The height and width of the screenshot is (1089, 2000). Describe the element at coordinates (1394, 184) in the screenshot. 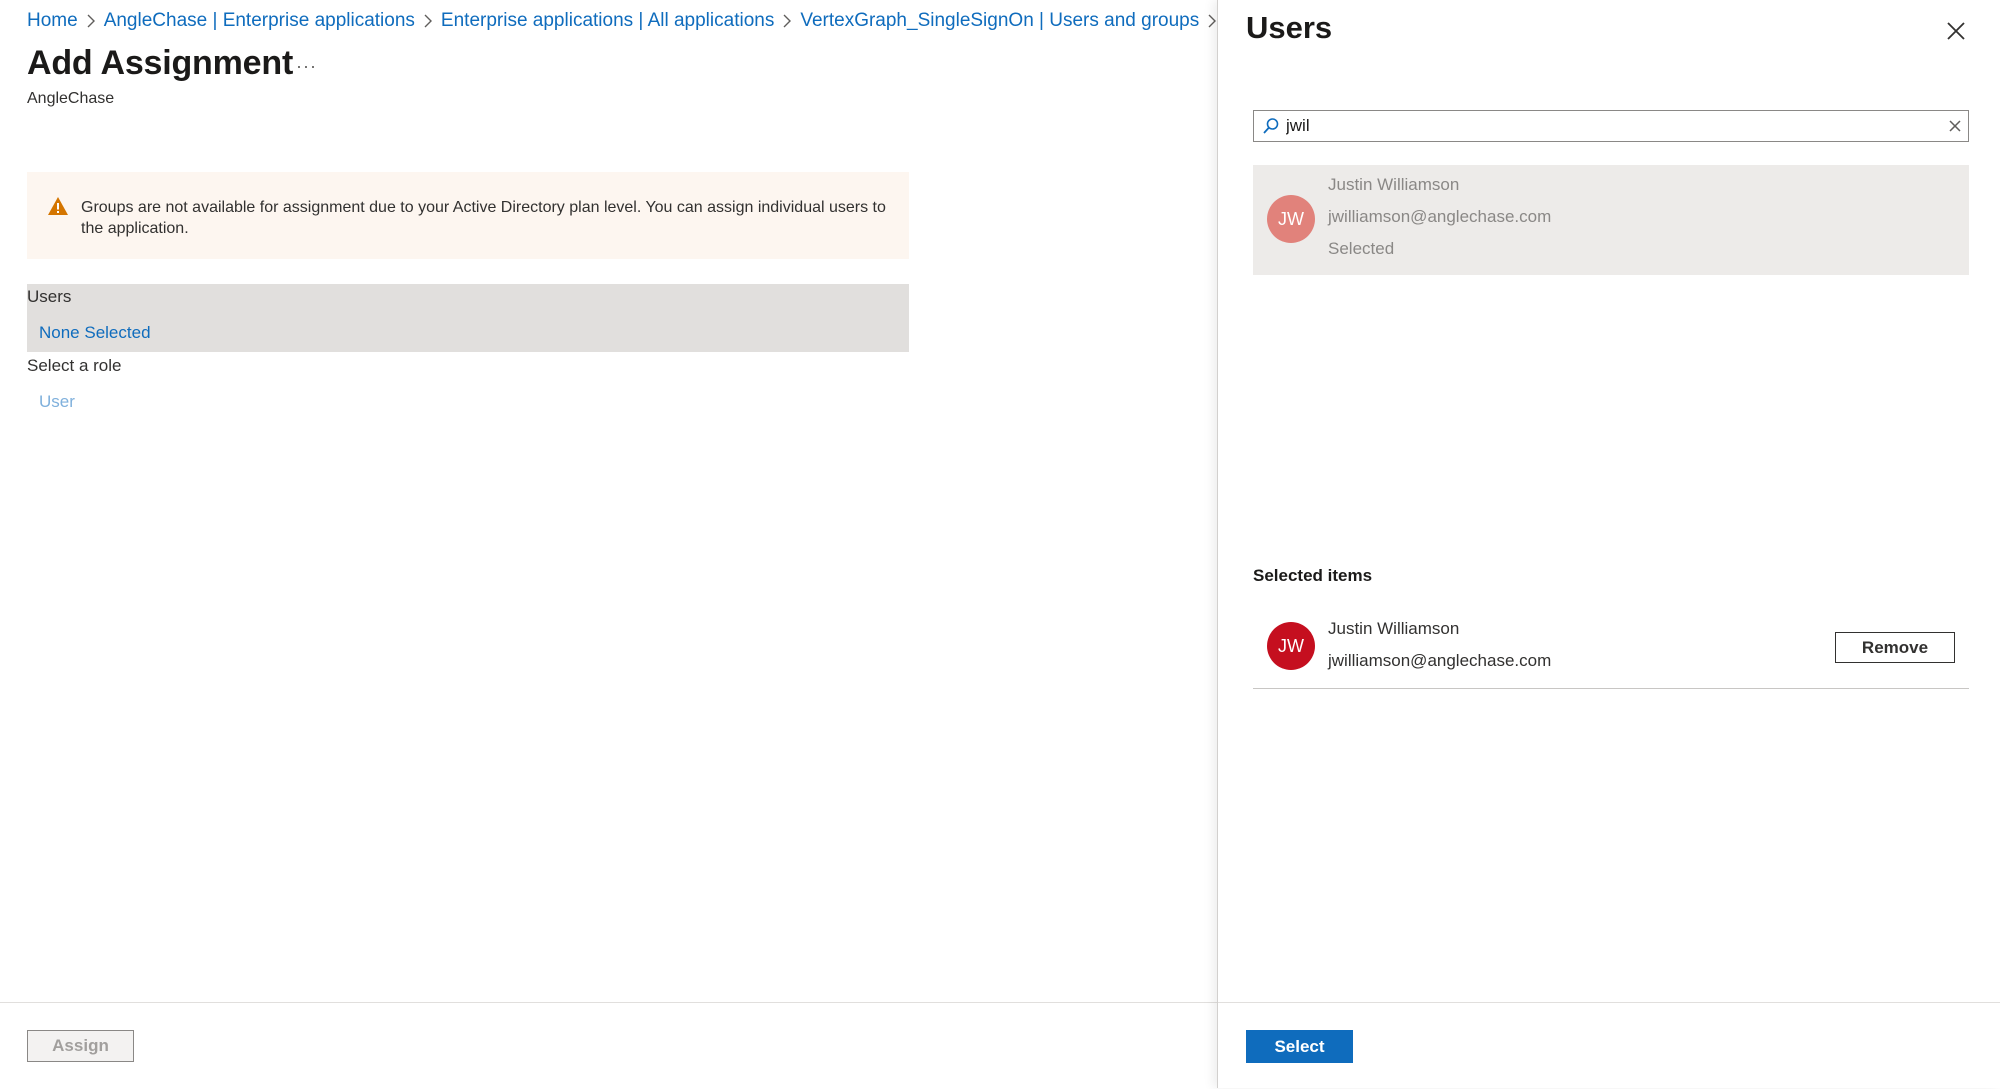

I see `result-name: Justin Williamson` at that location.